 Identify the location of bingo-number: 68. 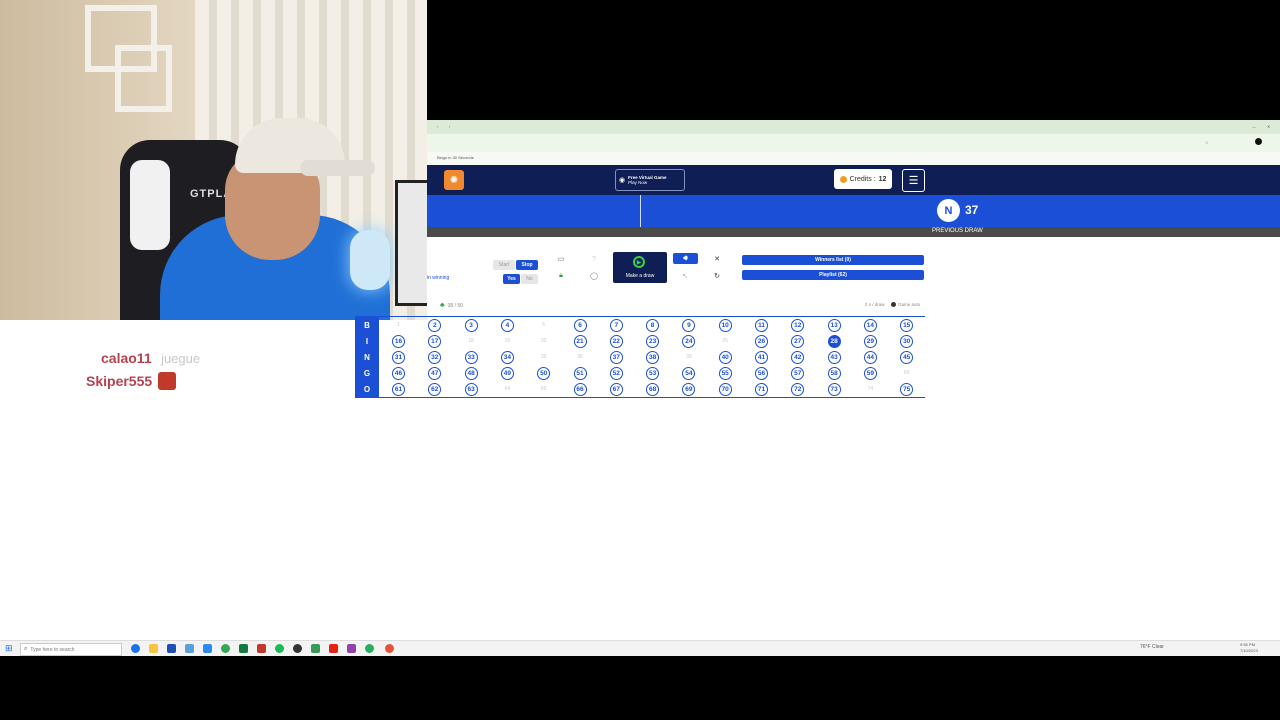
(653, 389).